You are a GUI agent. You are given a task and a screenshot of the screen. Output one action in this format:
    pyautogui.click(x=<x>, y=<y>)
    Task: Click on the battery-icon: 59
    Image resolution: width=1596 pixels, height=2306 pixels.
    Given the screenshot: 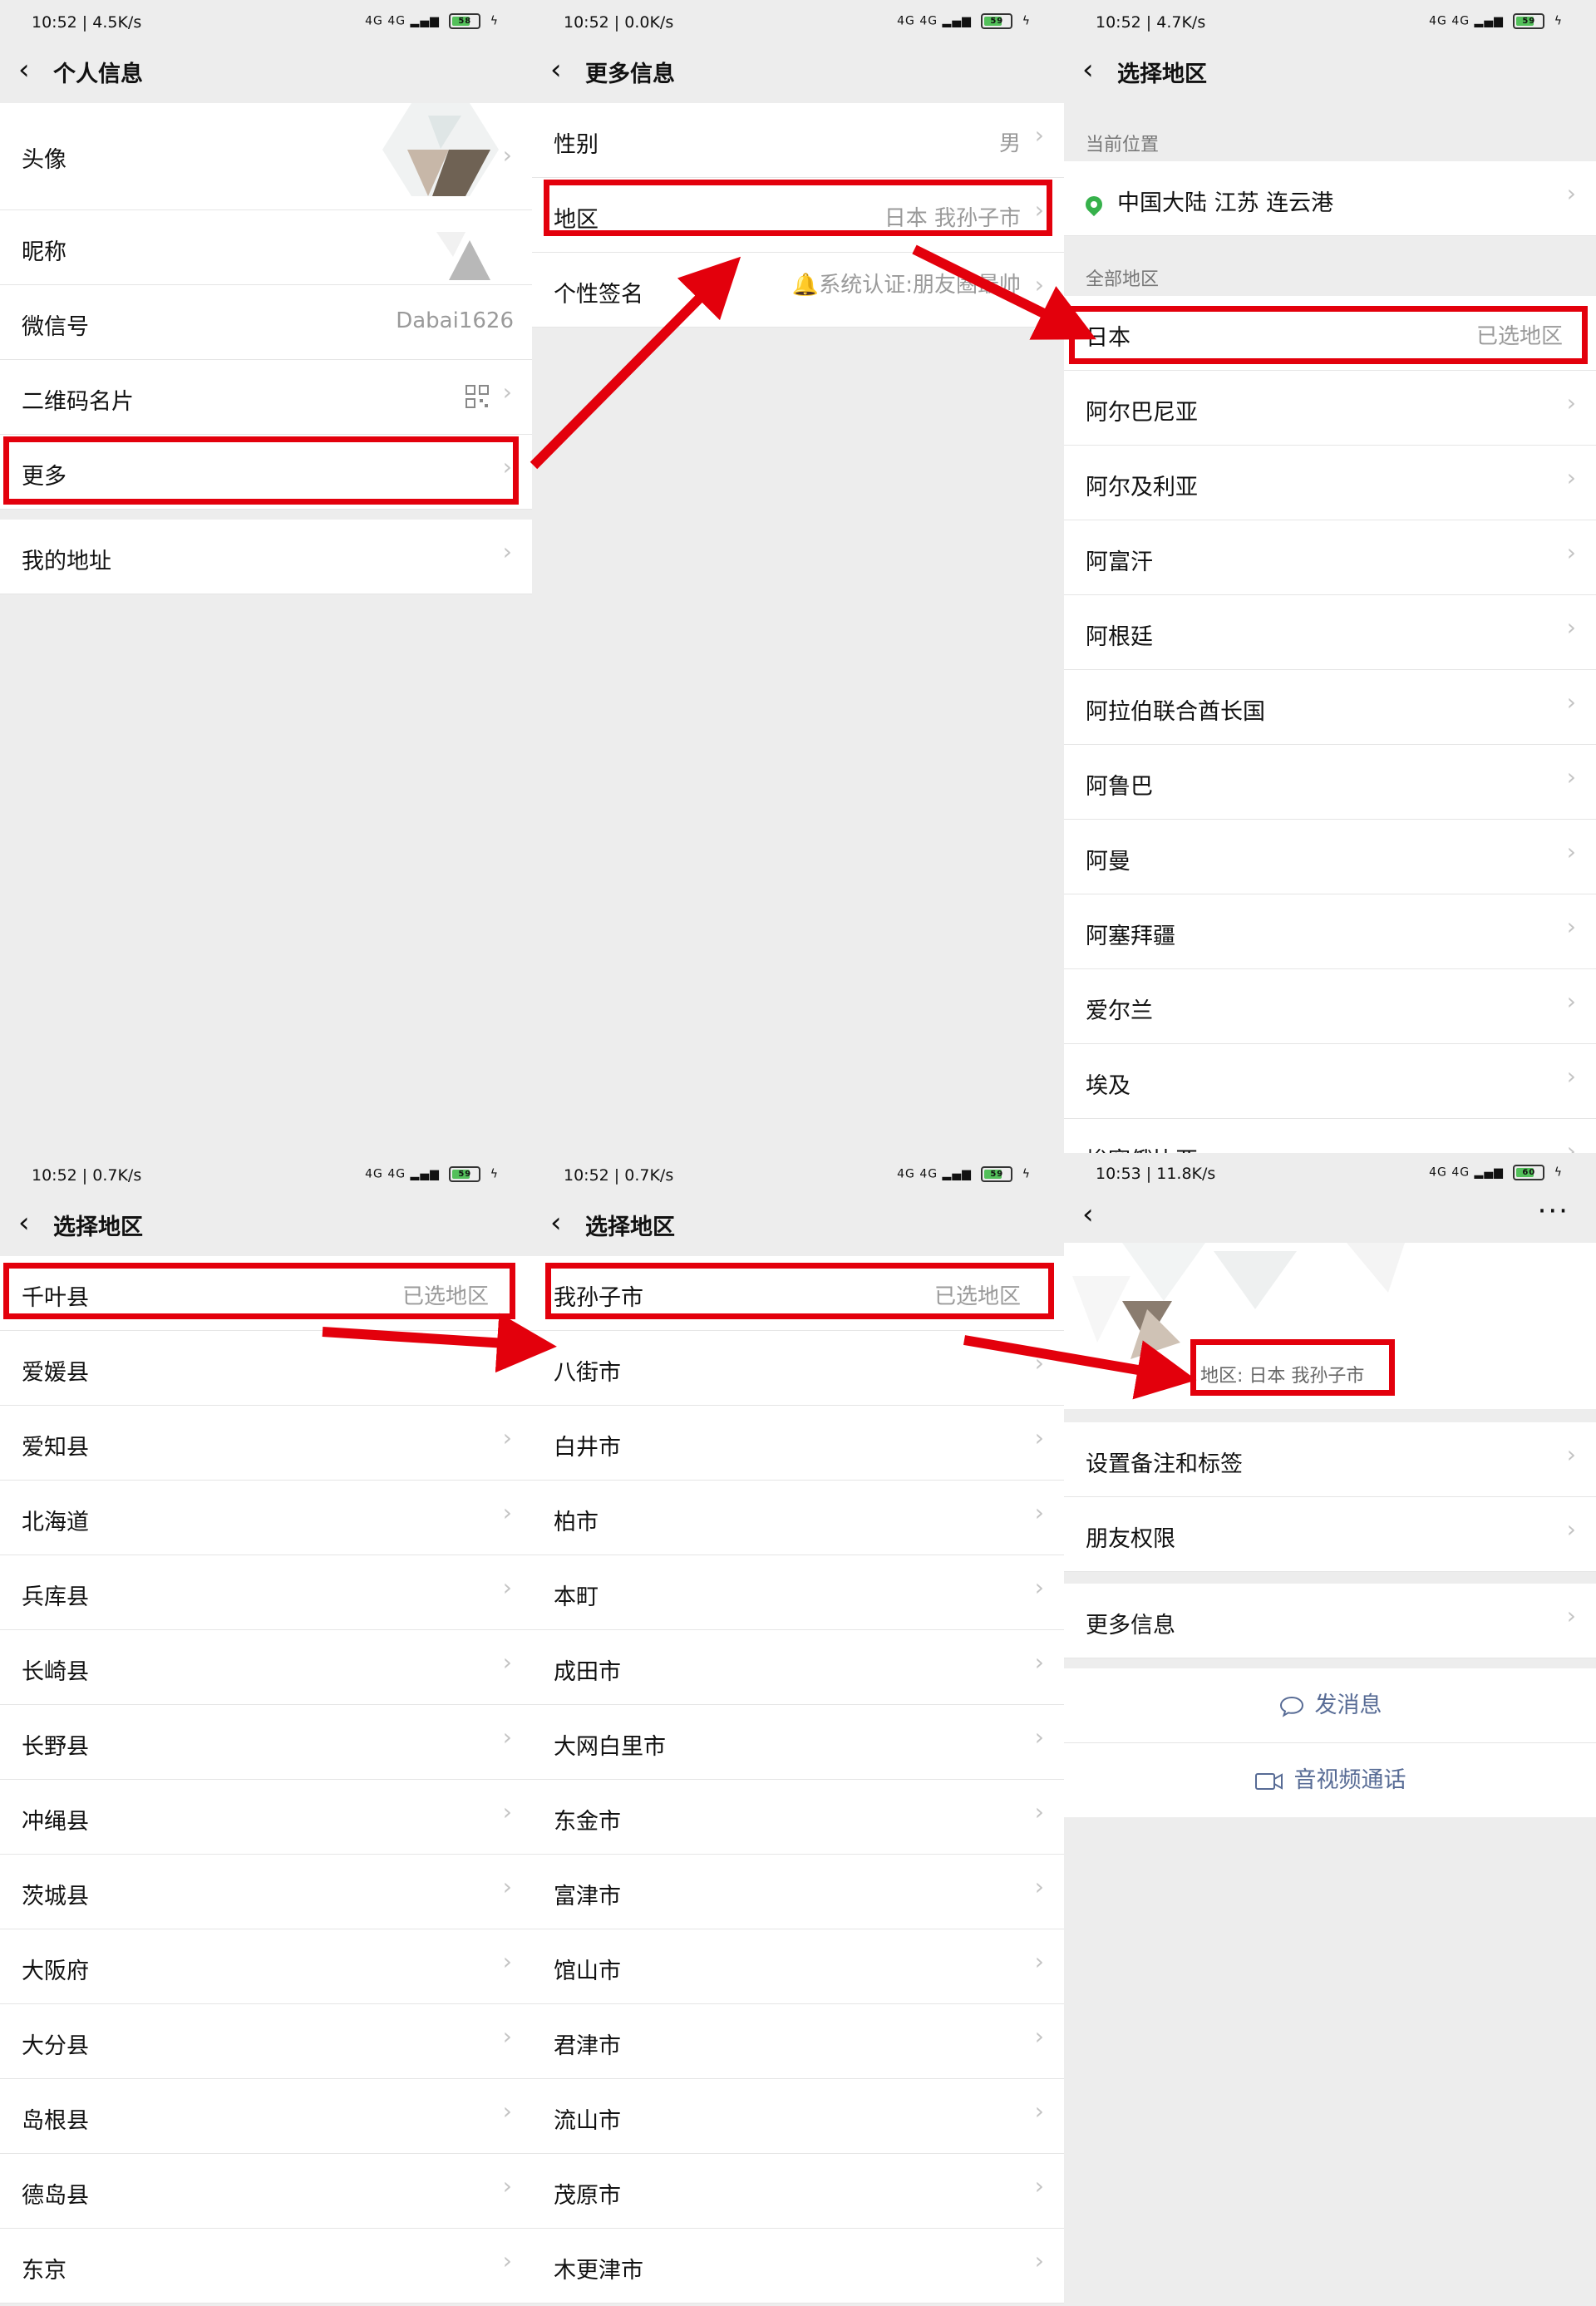 What is the action you would take?
    pyautogui.click(x=465, y=1174)
    